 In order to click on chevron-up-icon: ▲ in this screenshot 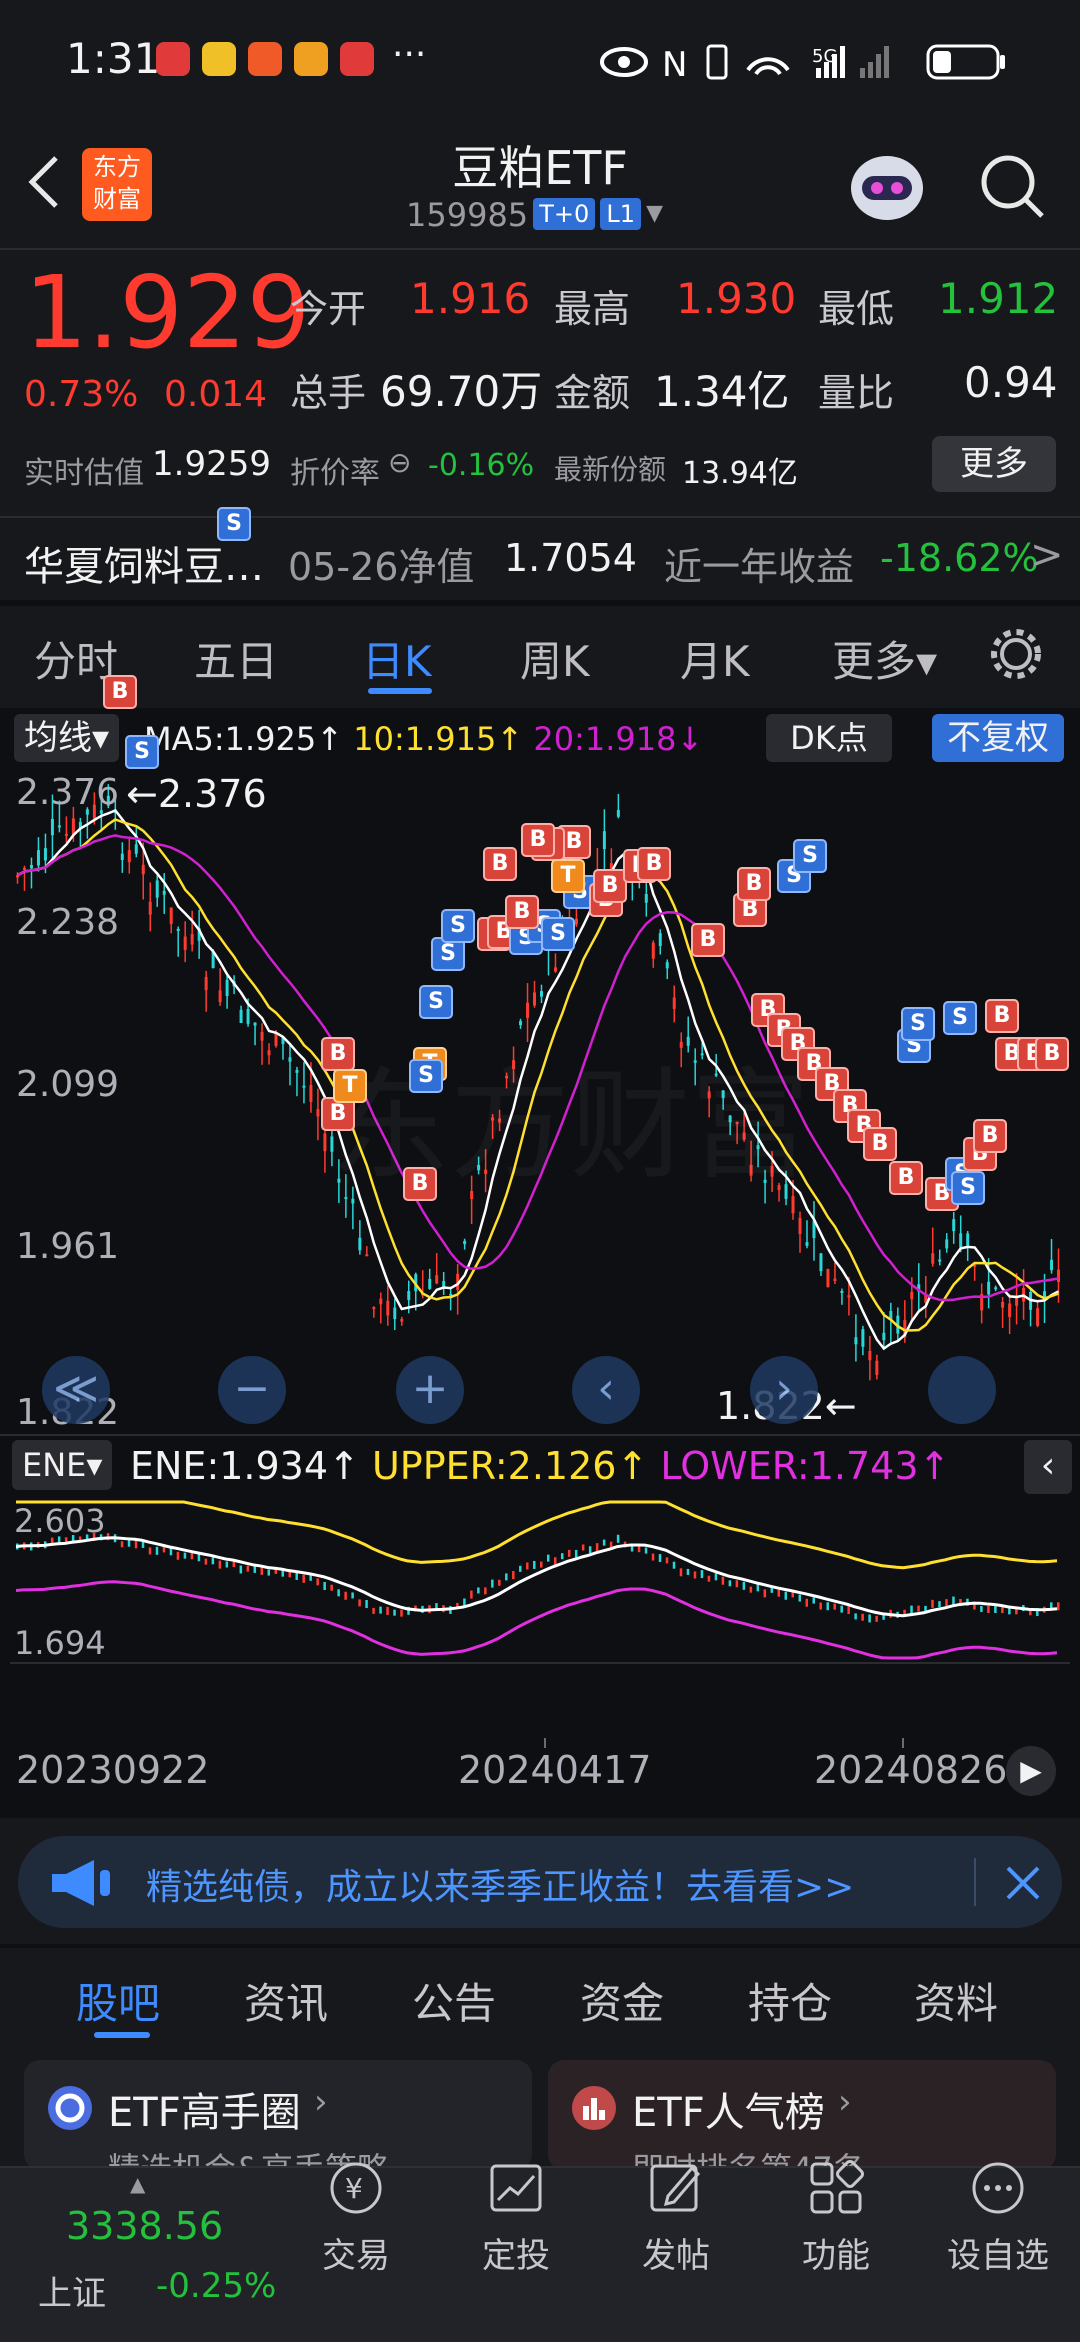, I will do `click(138, 2184)`.